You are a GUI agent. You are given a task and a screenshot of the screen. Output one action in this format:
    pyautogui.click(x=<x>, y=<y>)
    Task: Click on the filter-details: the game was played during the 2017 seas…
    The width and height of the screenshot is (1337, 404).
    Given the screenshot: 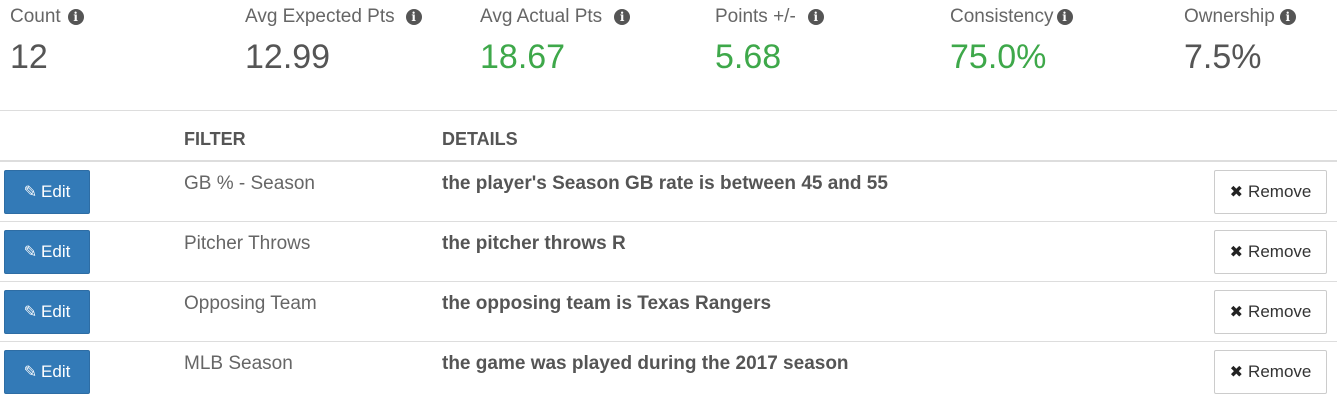 What is the action you would take?
    pyautogui.click(x=645, y=363)
    